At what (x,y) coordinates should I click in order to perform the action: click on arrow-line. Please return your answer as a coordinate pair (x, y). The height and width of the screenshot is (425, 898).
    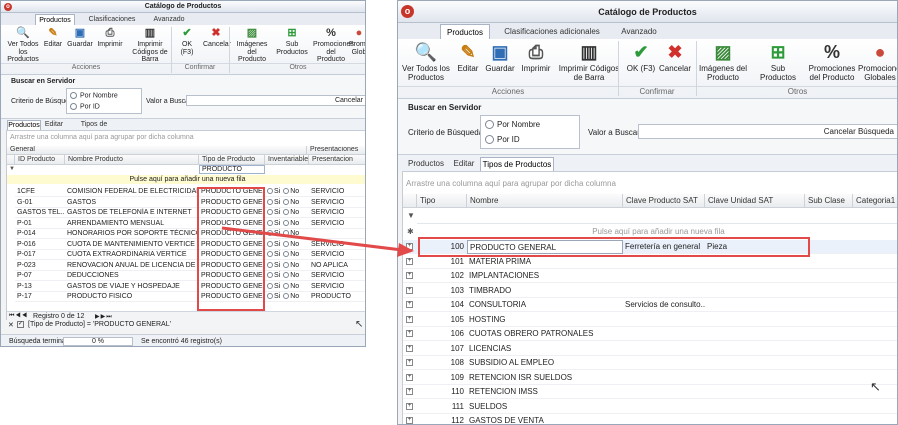
    Looking at the image, I should click on (312, 239).